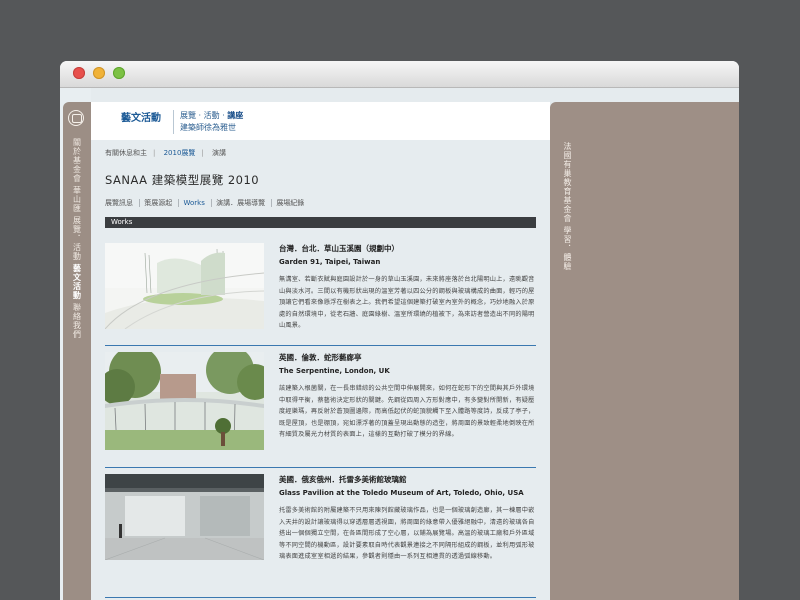  Describe the element at coordinates (184, 401) in the screenshot. I see `work-image-serpentine` at that location.